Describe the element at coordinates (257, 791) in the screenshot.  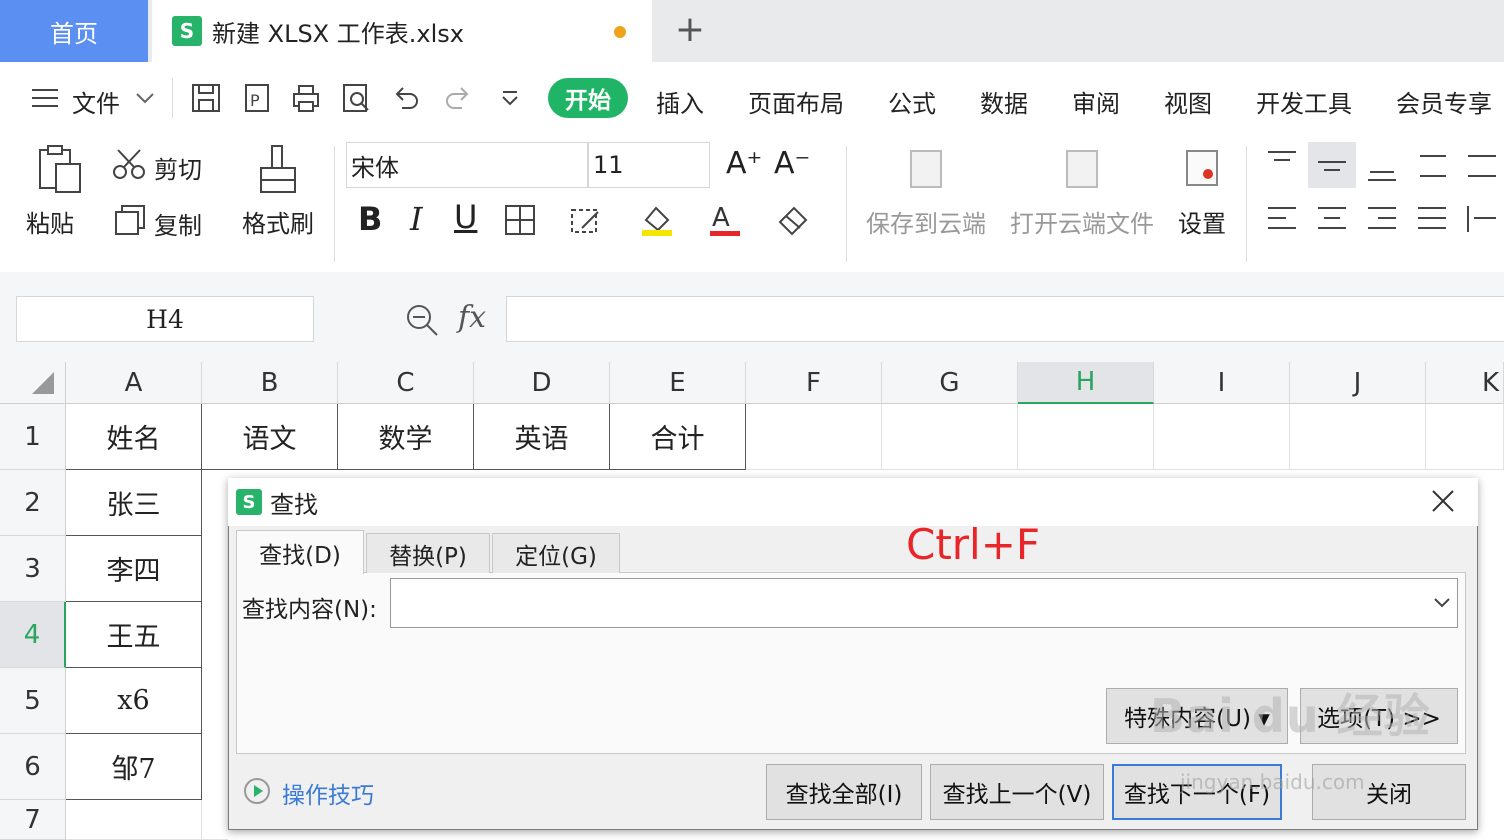
I see `play-circle-icon` at that location.